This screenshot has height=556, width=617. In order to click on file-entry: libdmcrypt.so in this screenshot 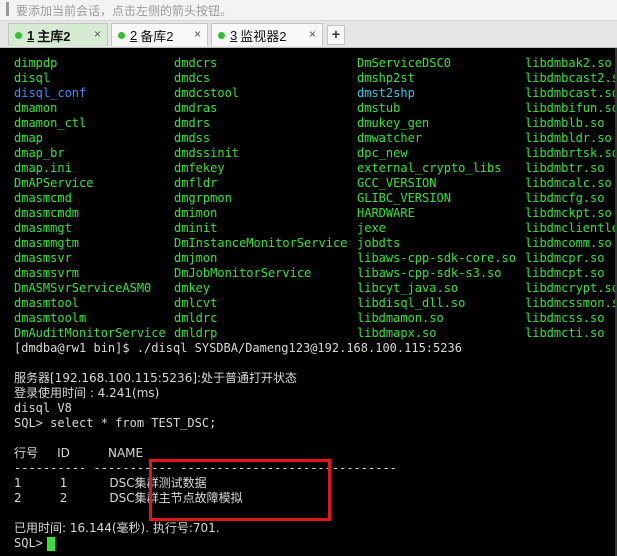, I will do `click(571, 288)`.